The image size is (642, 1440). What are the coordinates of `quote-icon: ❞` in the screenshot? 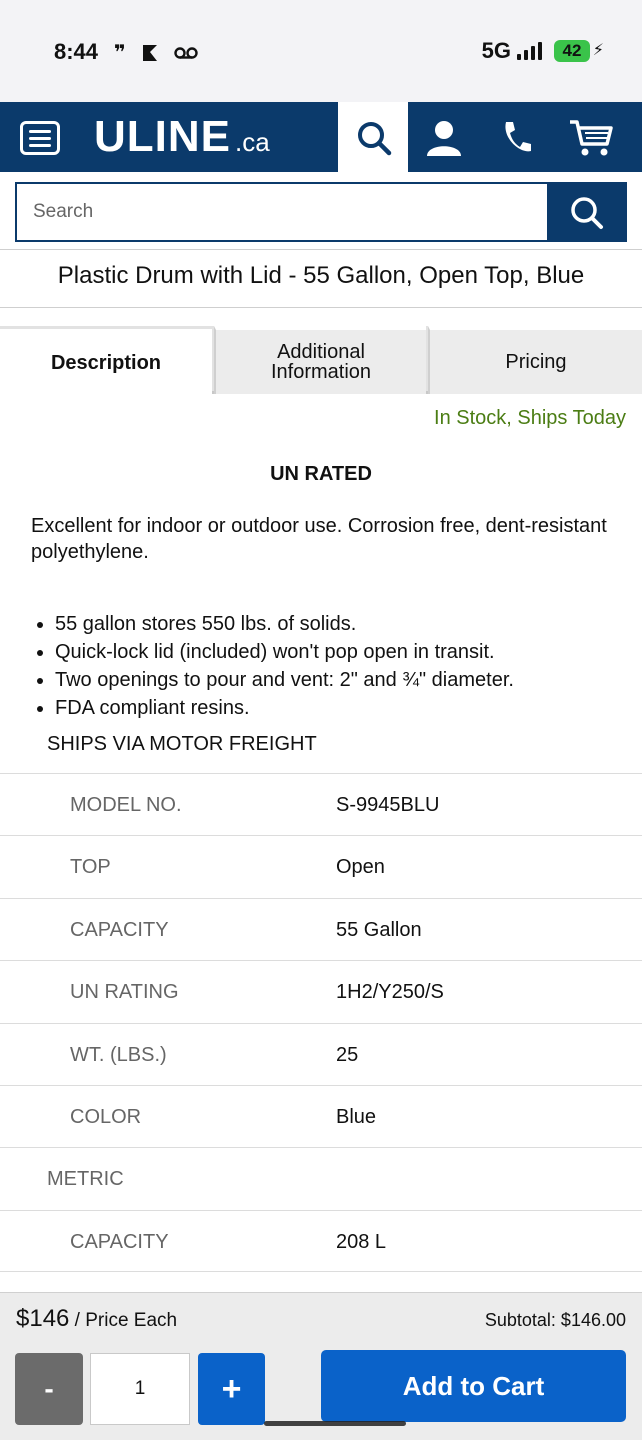 It's located at (120, 53).